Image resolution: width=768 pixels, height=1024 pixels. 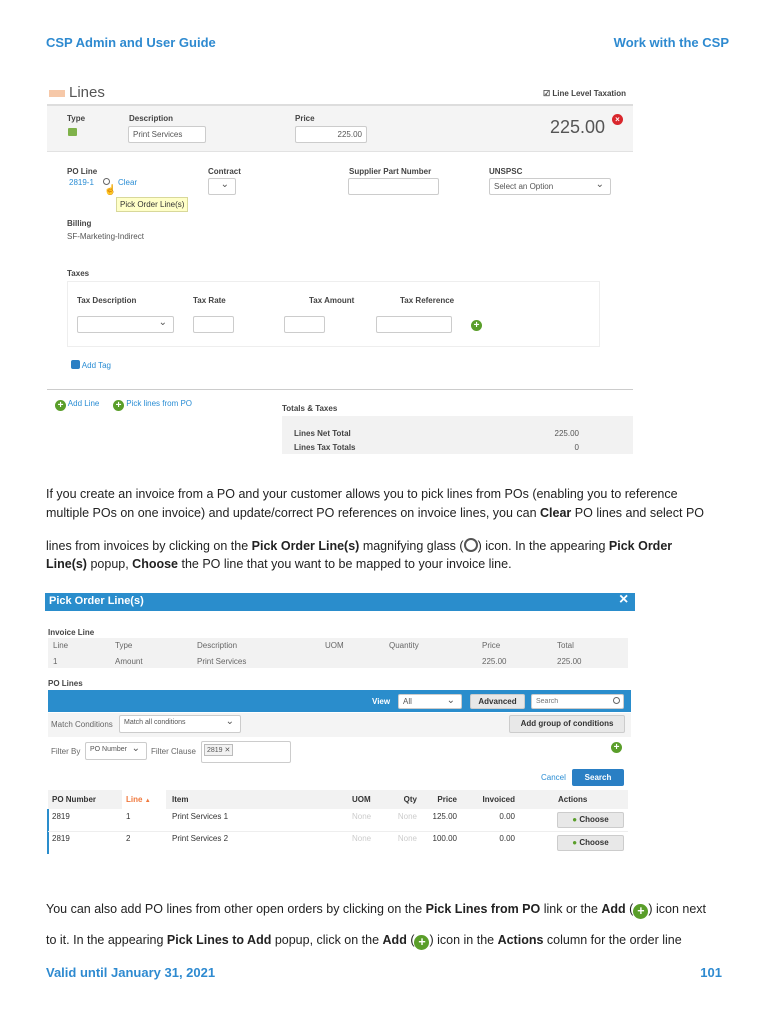 I want to click on tax-amount-input, so click(x=304, y=324).